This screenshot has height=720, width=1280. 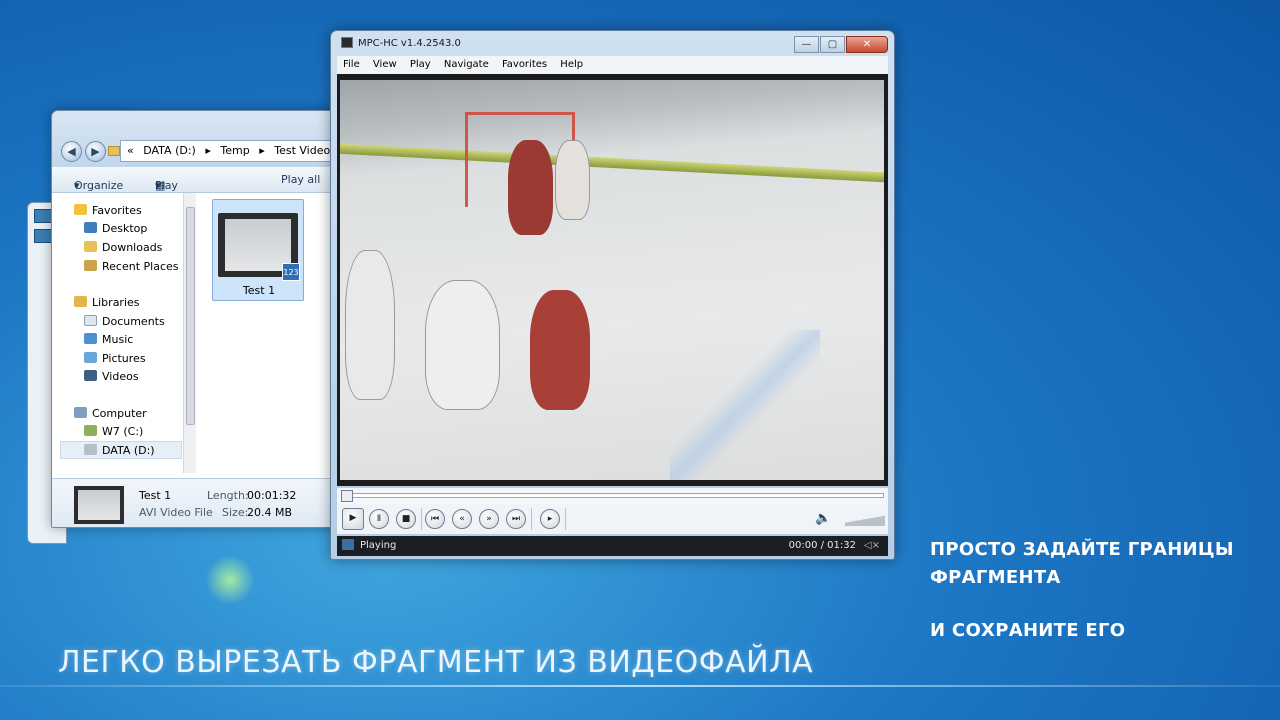 I want to click on address-bar: « DATA (D:) ▸ Temp ▸ Test Video, so click(x=235, y=151).